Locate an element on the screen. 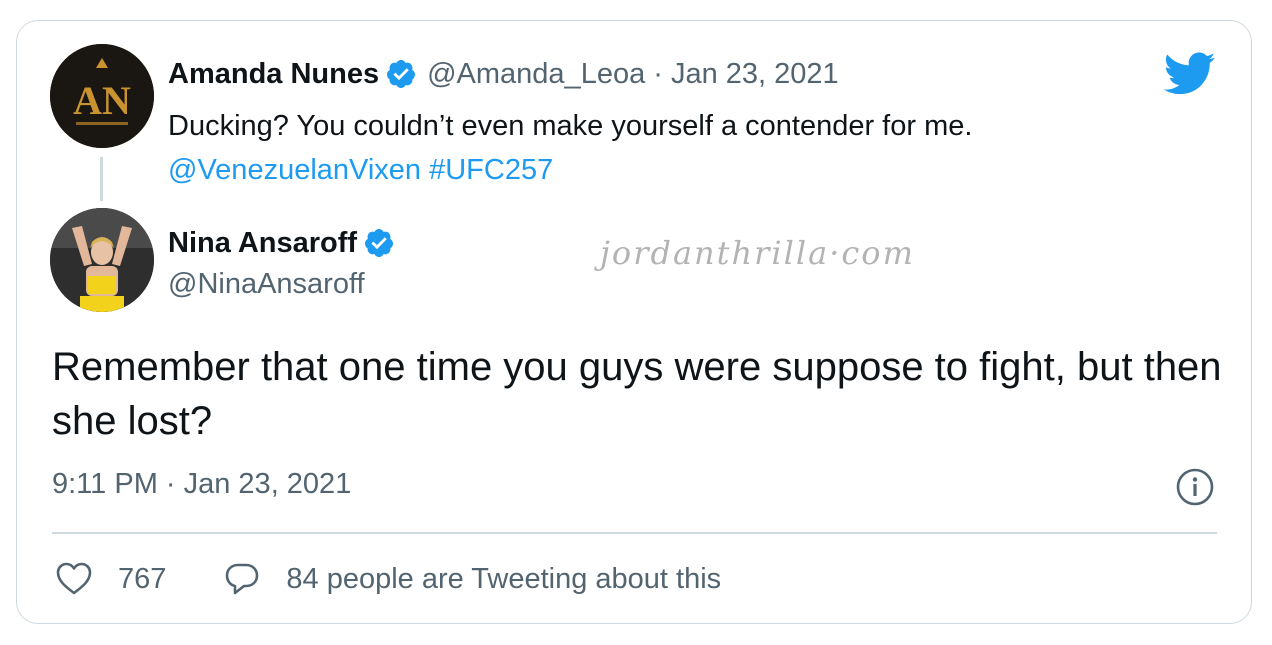  mention-link: @VenezuelanVixen is located at coordinates (294, 170).